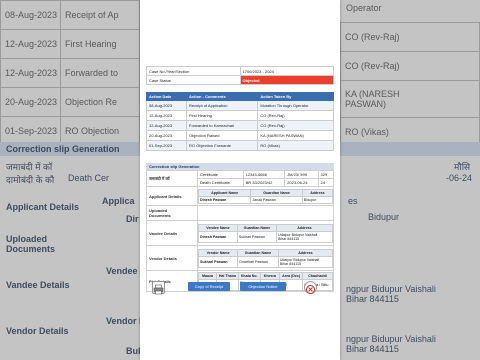 The image size is (480, 360). What do you see at coordinates (166, 105) in the screenshot?
I see `history-date: 08-Aug-2023` at bounding box center [166, 105].